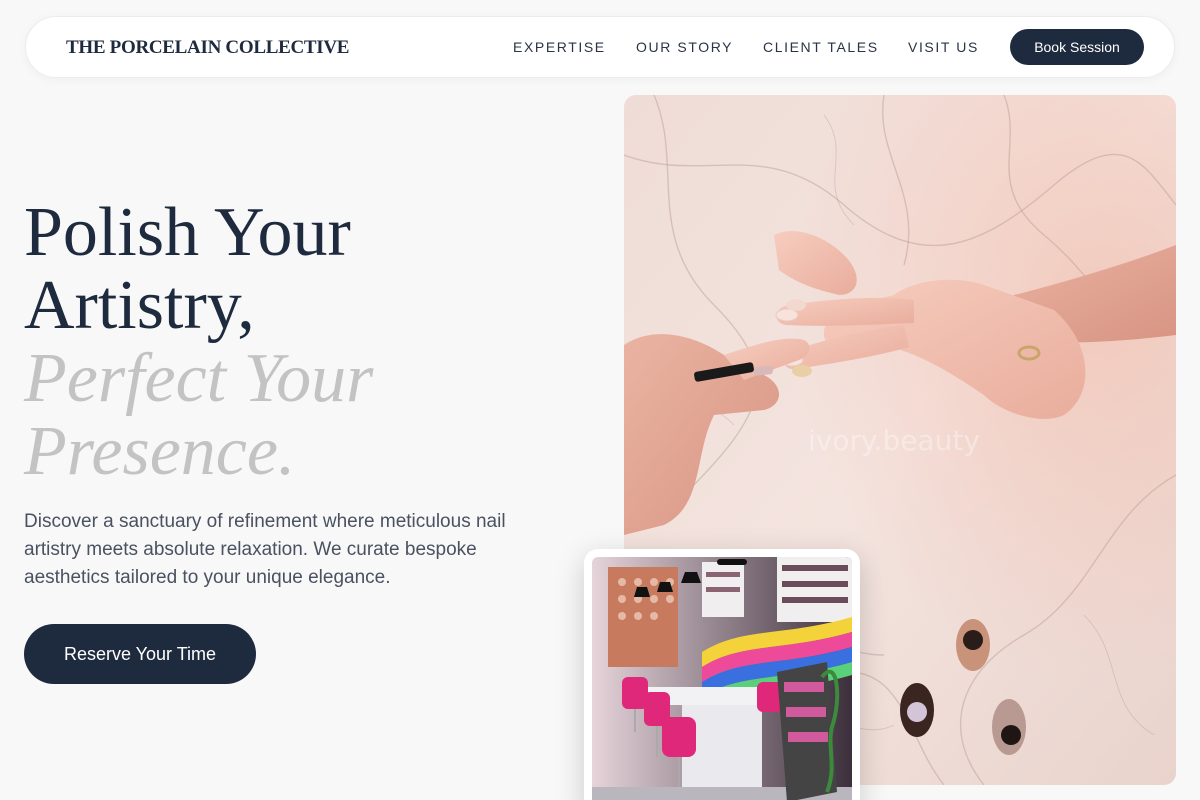 This screenshot has width=1200, height=800. Describe the element at coordinates (943, 47) in the screenshot. I see `nav-link-visit-us: VISIT US` at that location.